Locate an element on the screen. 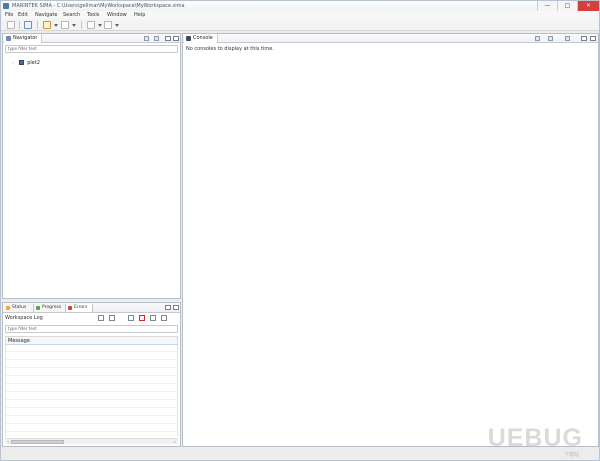 This screenshot has height=461, width=600. window-menu: Window is located at coordinates (117, 15).